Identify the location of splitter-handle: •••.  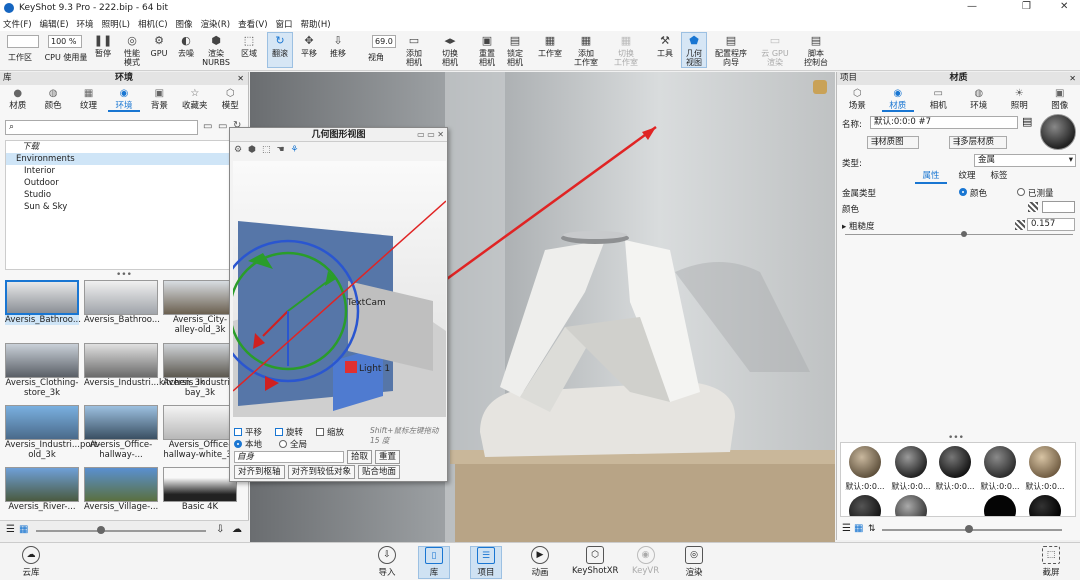
(124, 275).